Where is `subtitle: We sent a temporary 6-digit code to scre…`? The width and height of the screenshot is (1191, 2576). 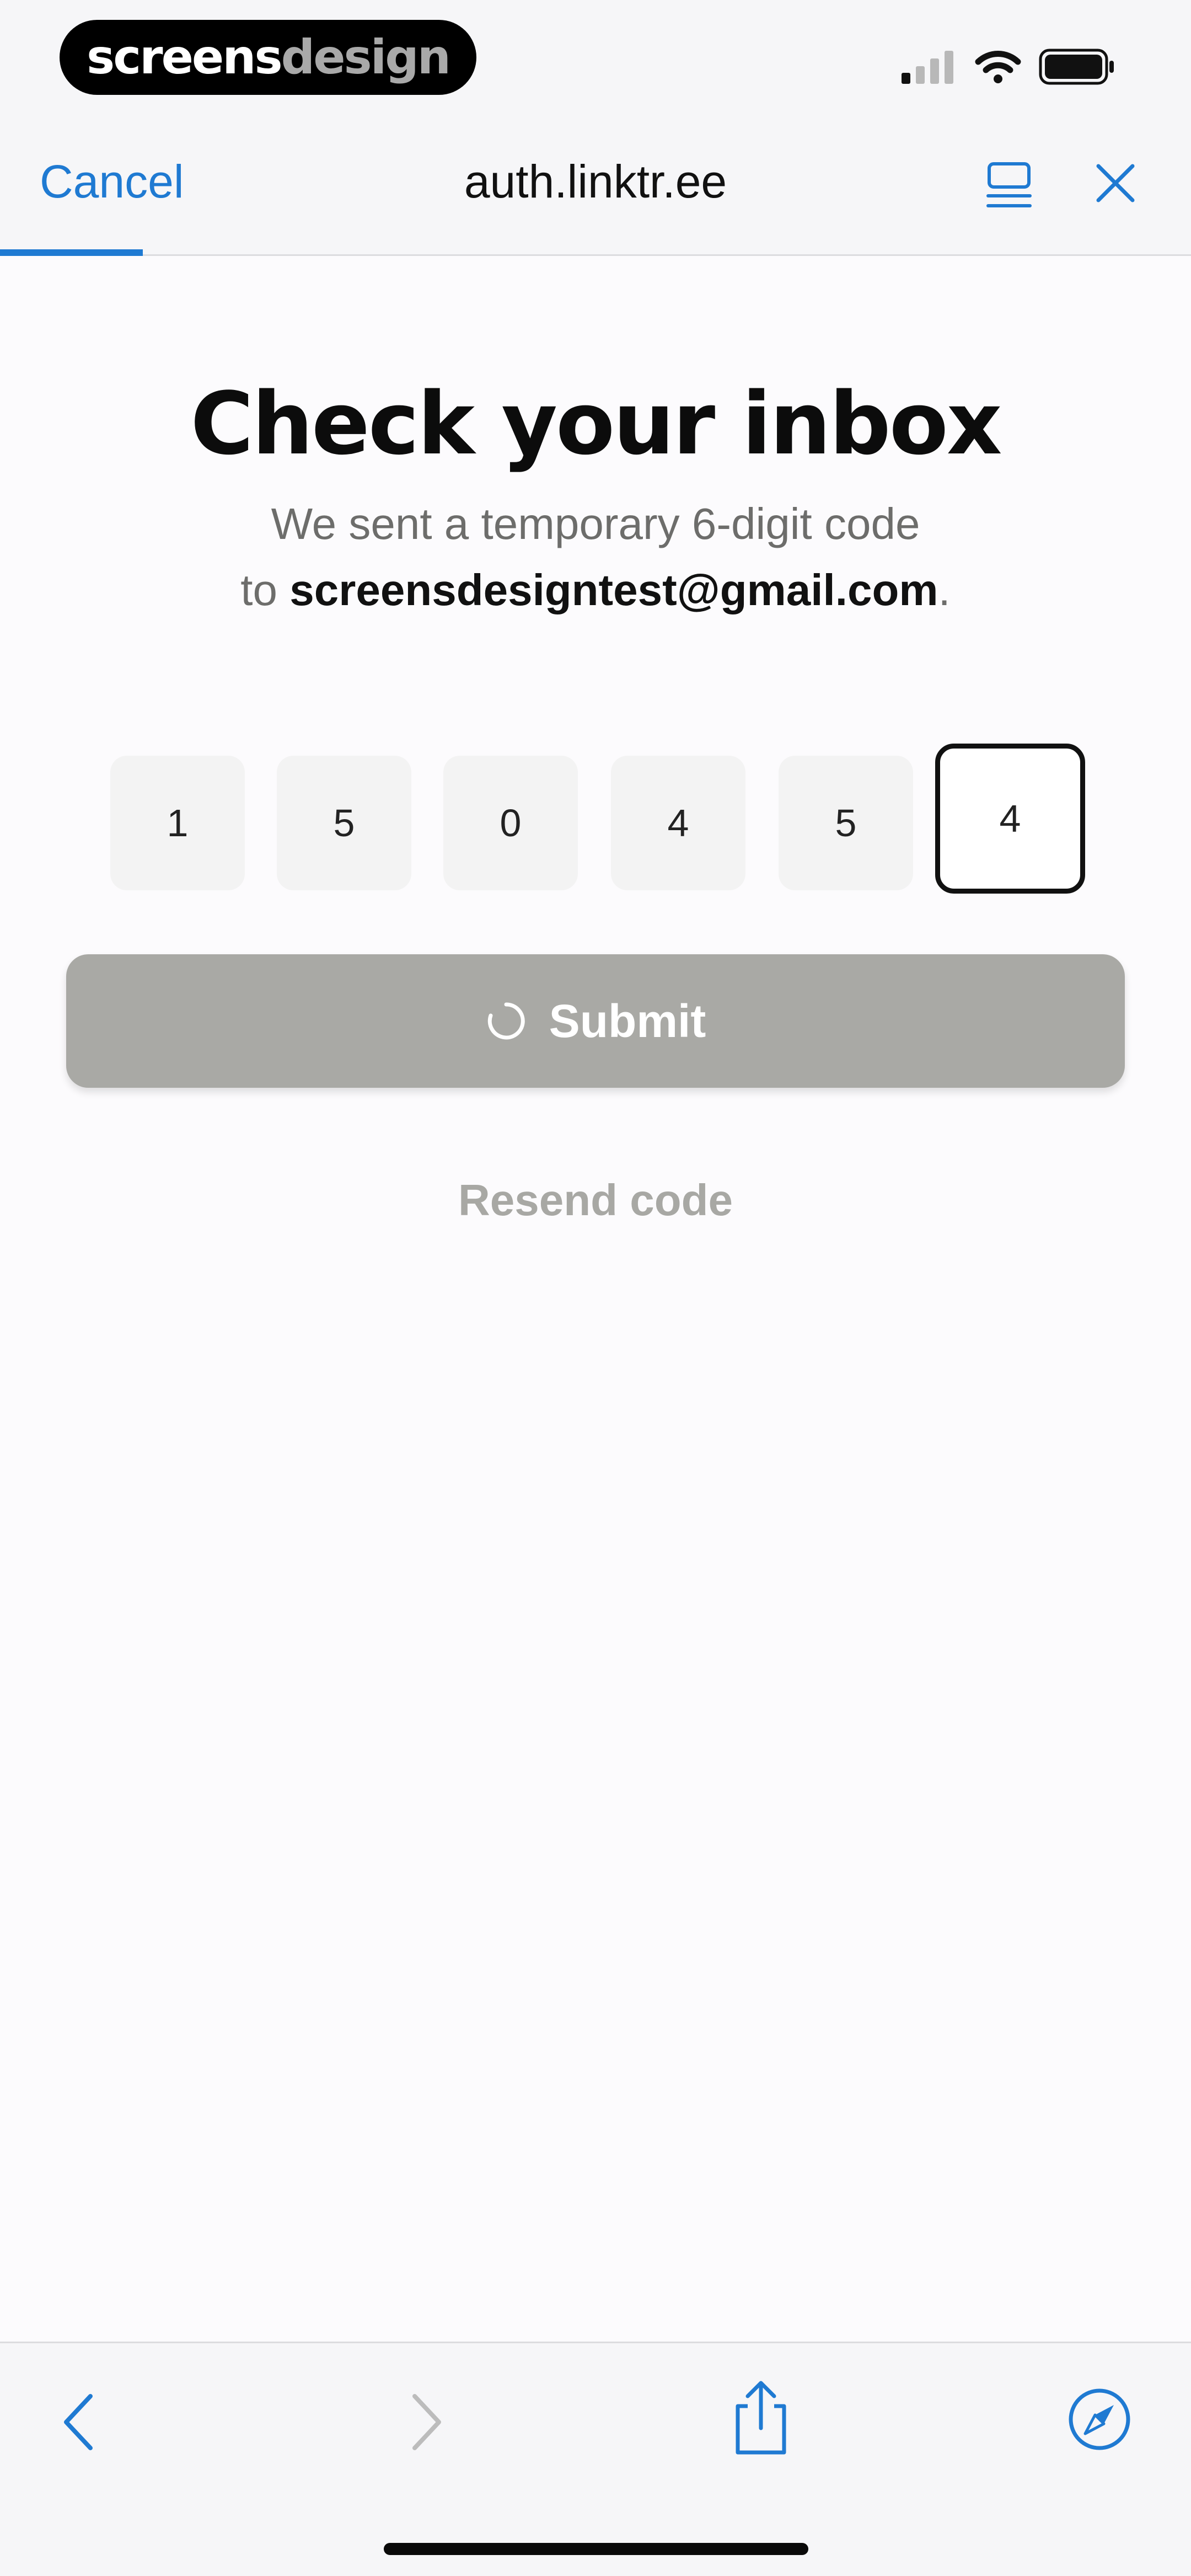
subtitle: We sent a temporary 6-digit code to scre… is located at coordinates (595, 557).